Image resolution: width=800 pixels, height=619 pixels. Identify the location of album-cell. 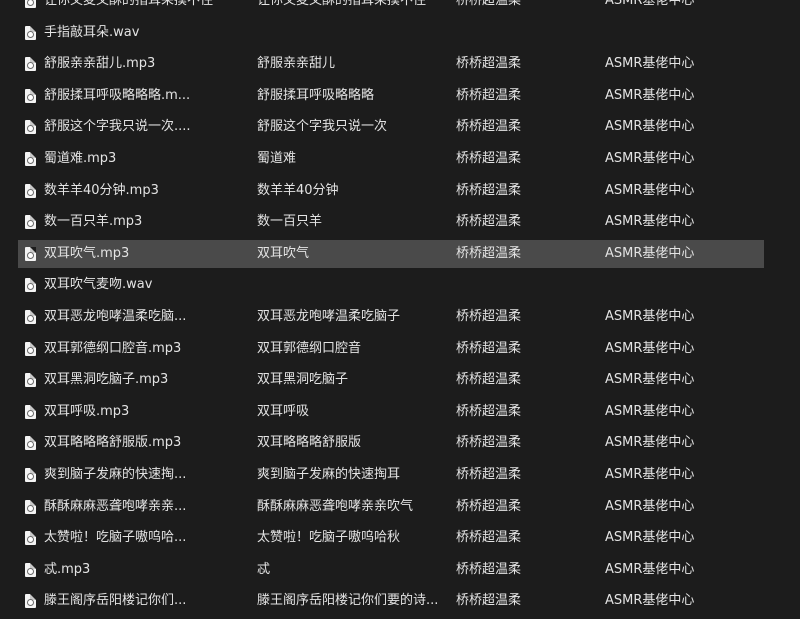
(680, 33).